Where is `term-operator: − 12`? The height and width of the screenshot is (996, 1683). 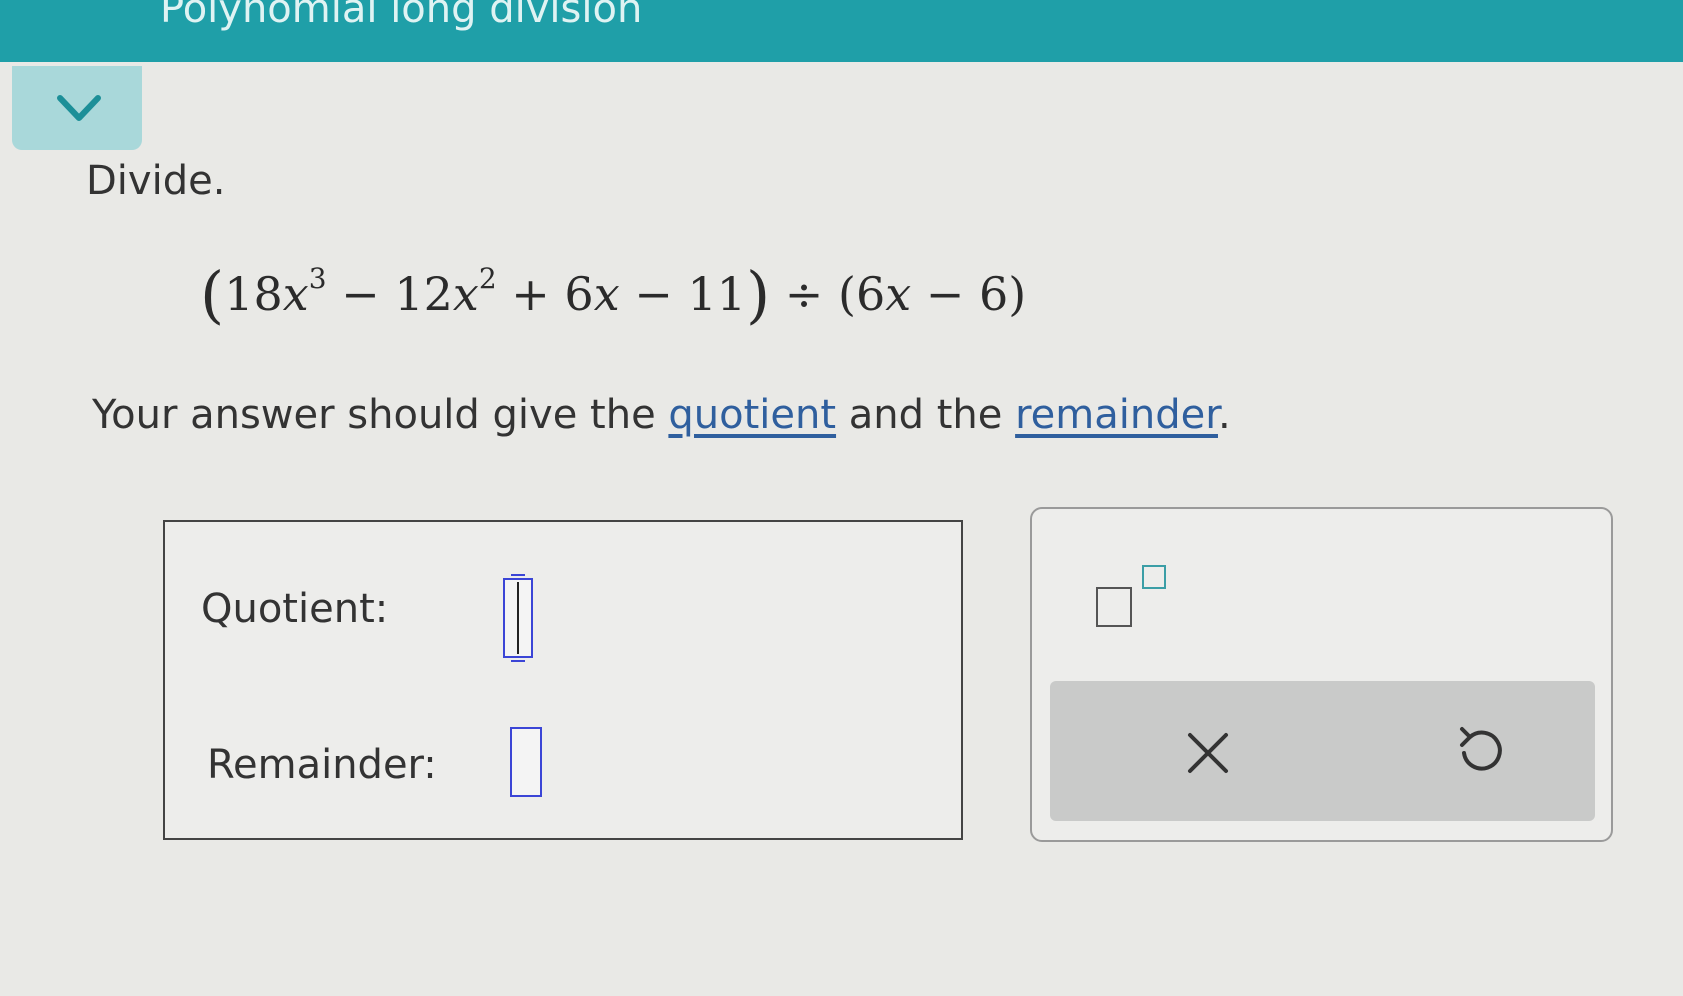
term-operator: − 12 is located at coordinates (389, 294).